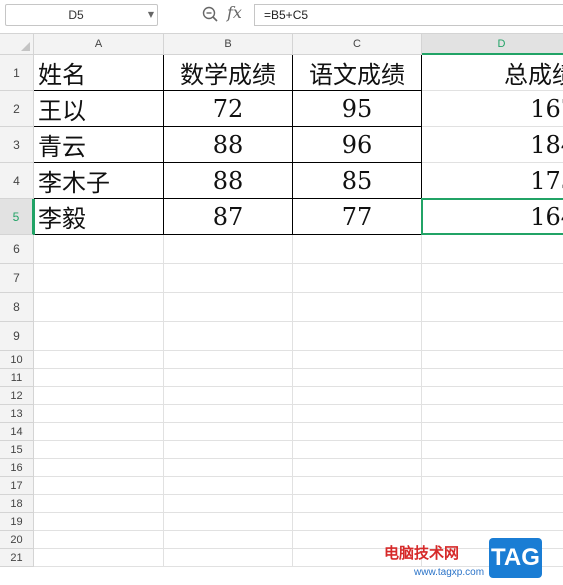 This screenshot has height=585, width=563. What do you see at coordinates (17, 109) in the screenshot?
I see `row-header-2: 2` at bounding box center [17, 109].